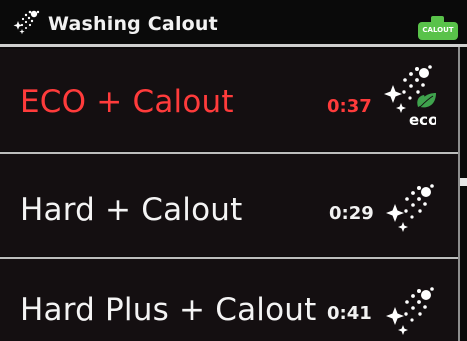 This screenshot has width=467, height=341. What do you see at coordinates (349, 106) in the screenshot?
I see `program-duration: 0:37` at bounding box center [349, 106].